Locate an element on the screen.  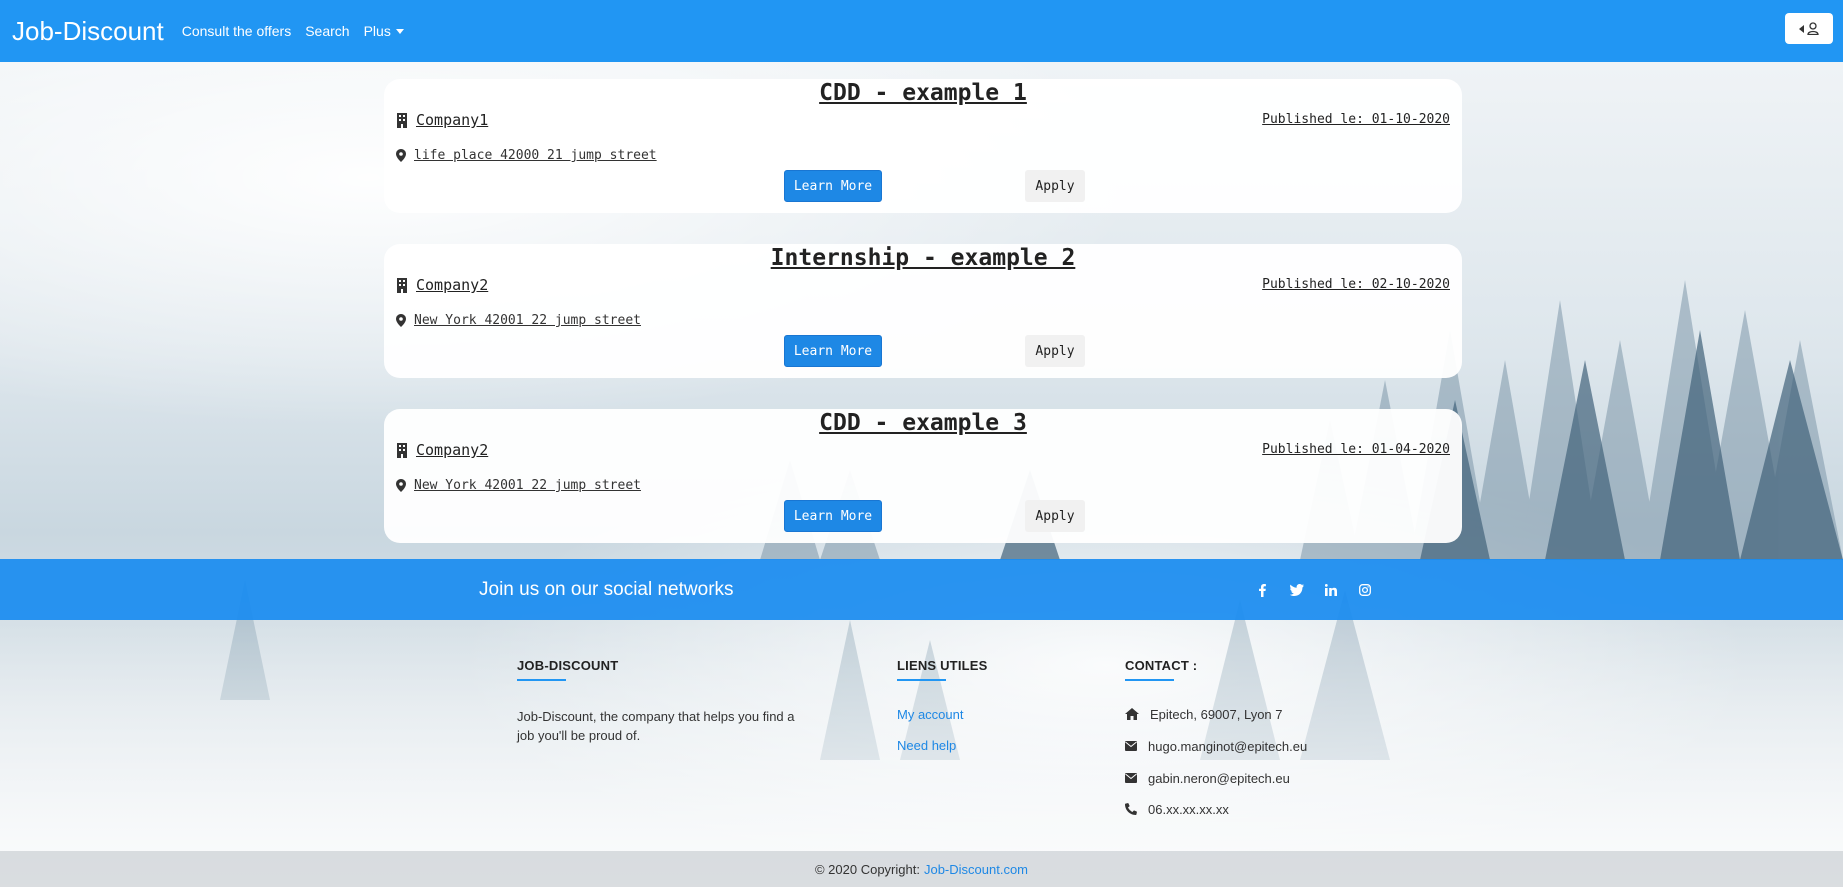
nav-plus-dropdown: Plus is located at coordinates (384, 31).